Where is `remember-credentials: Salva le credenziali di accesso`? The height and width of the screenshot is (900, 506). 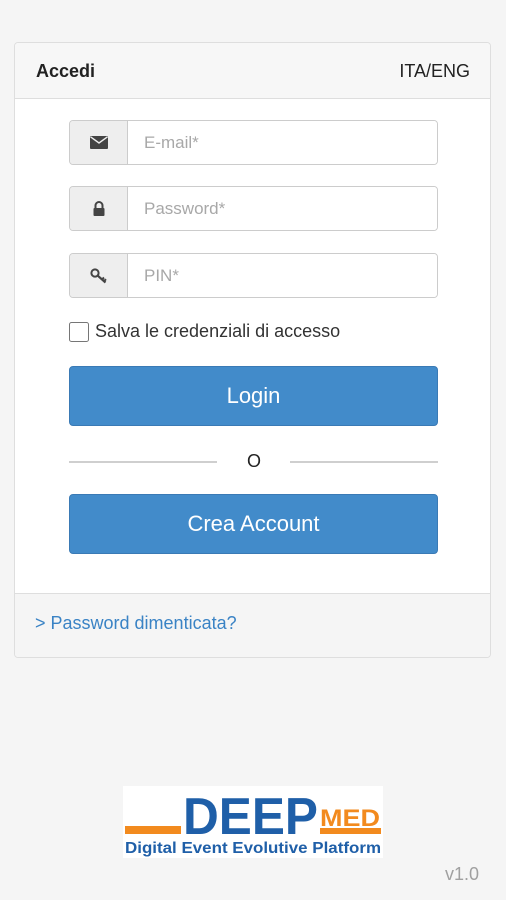
remember-credentials: Salva le credenziali di accesso is located at coordinates (204, 331).